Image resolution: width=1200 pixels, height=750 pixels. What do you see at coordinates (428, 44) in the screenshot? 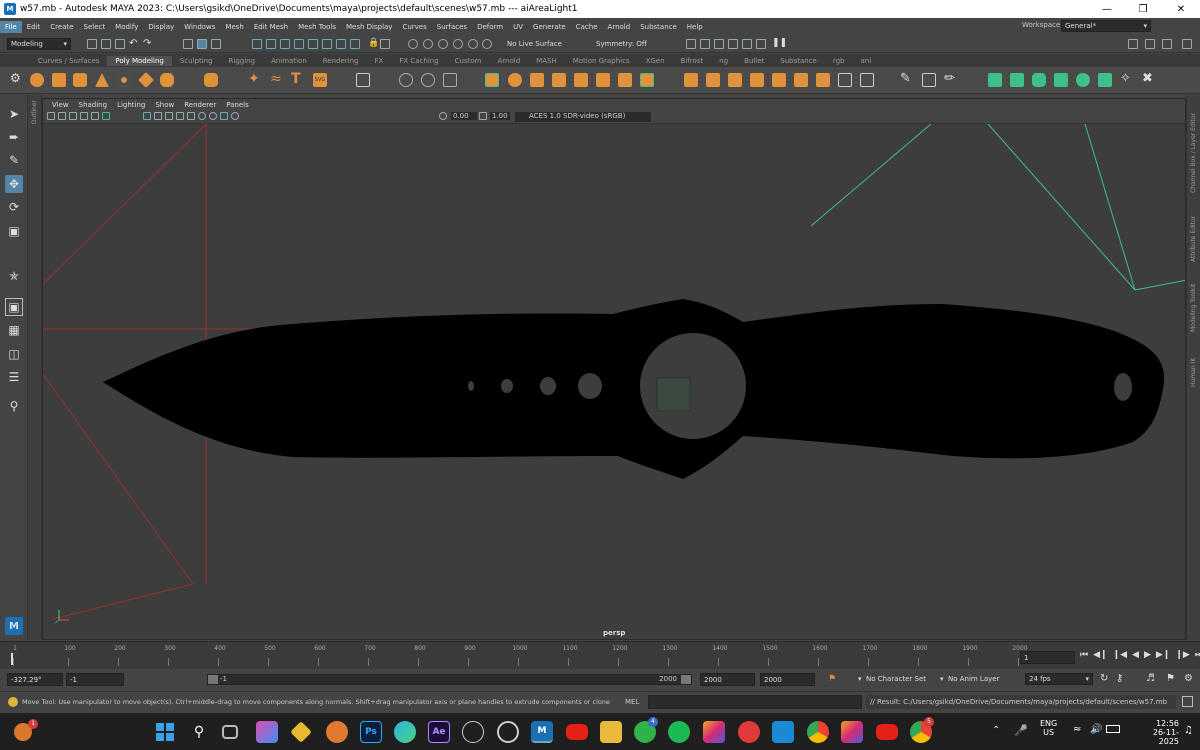
I see `render-frame-icon` at bounding box center [428, 44].